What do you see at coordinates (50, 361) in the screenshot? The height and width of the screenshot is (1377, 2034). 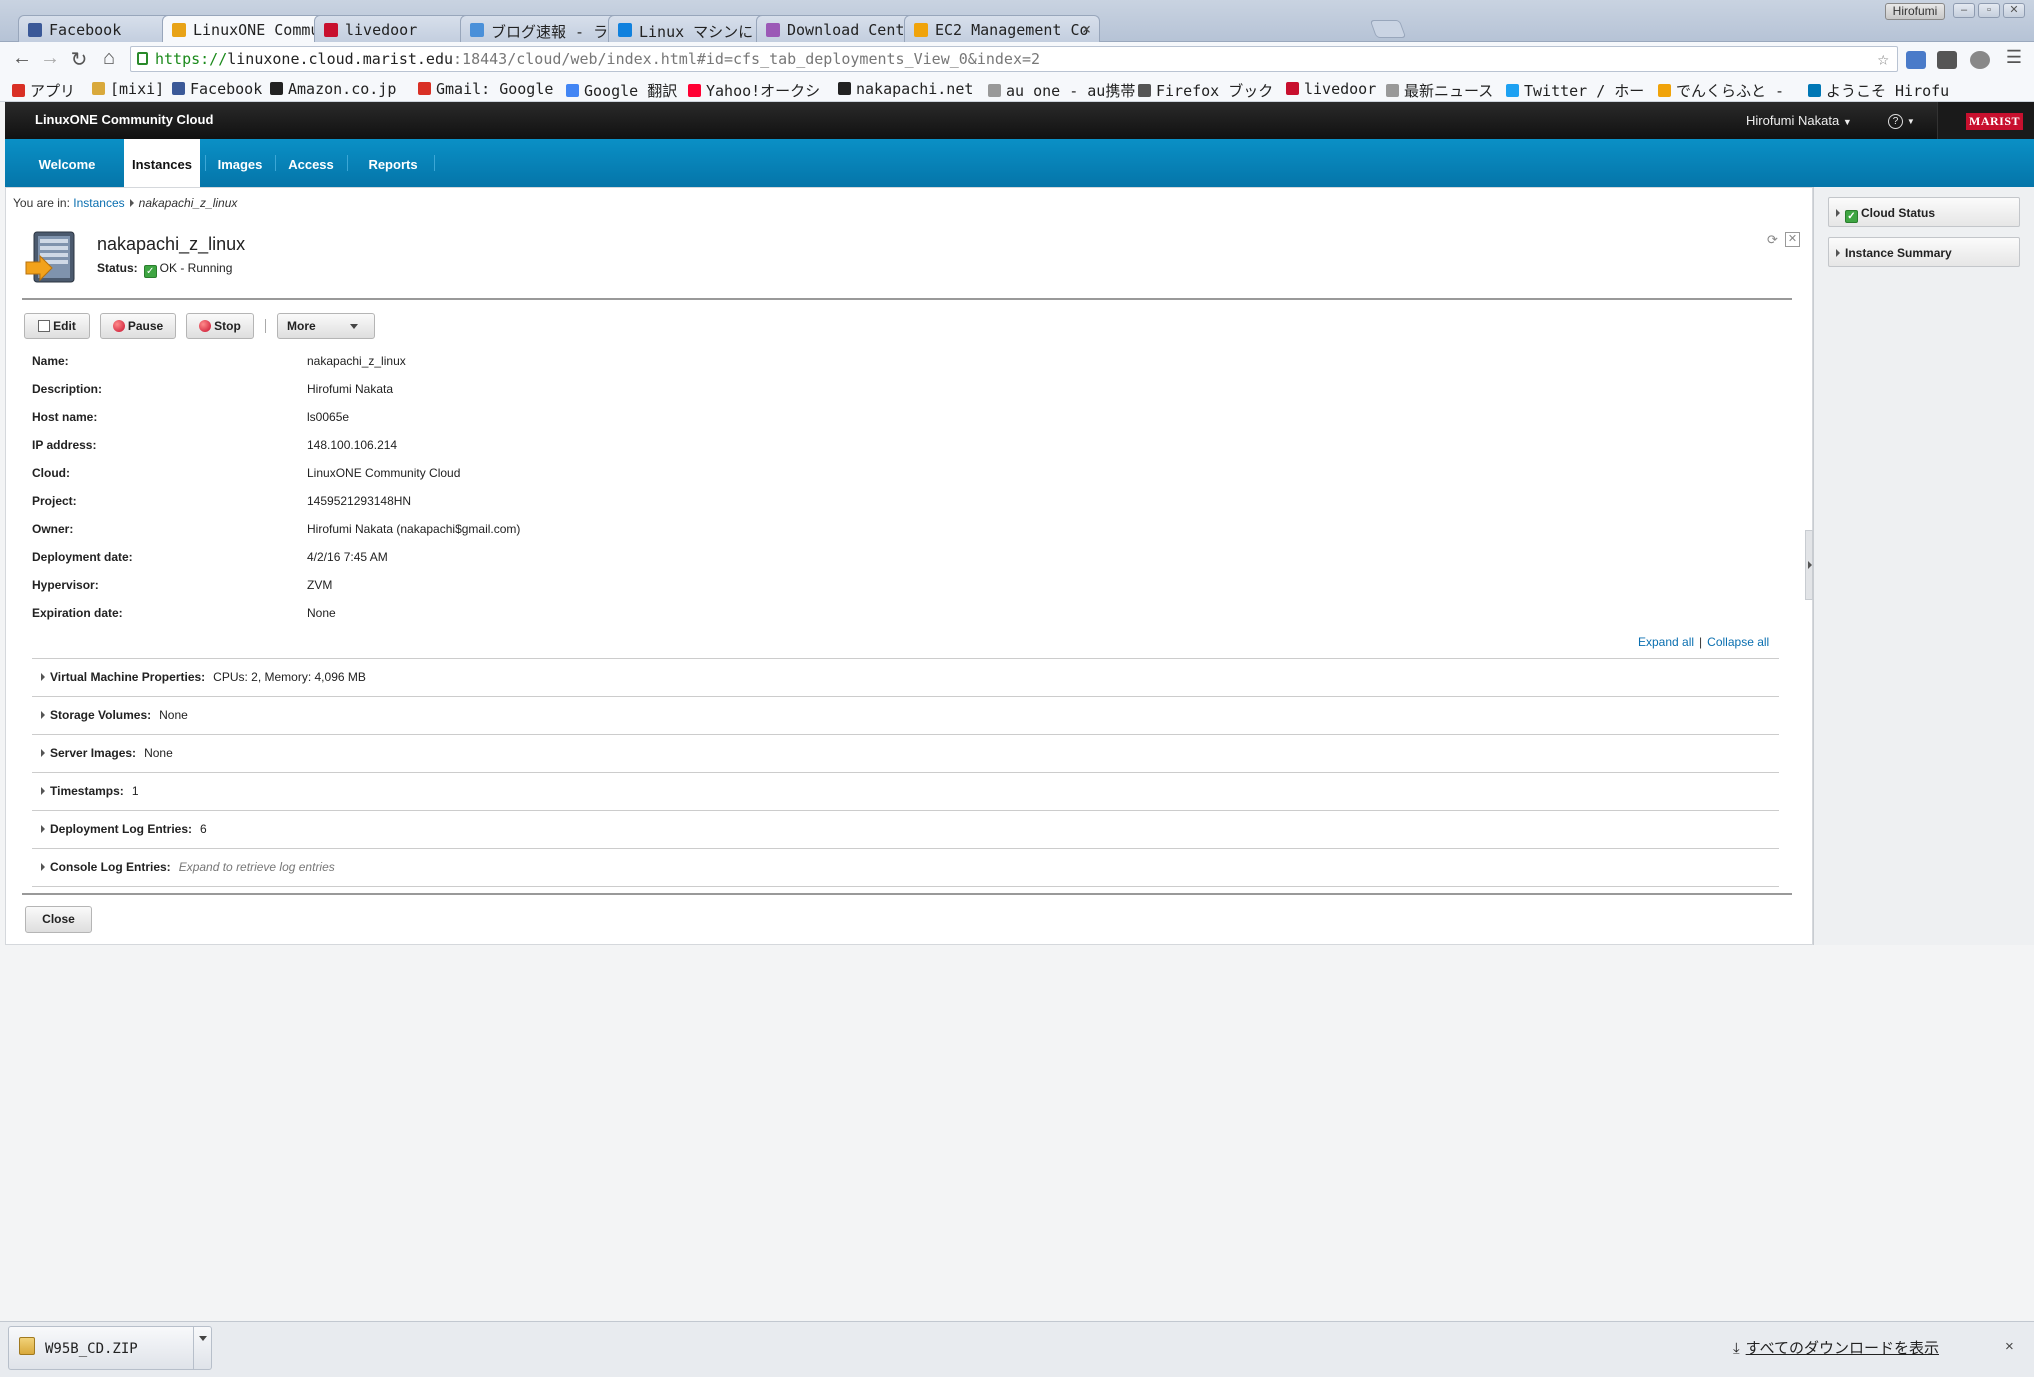 I see `property-label: Name:` at bounding box center [50, 361].